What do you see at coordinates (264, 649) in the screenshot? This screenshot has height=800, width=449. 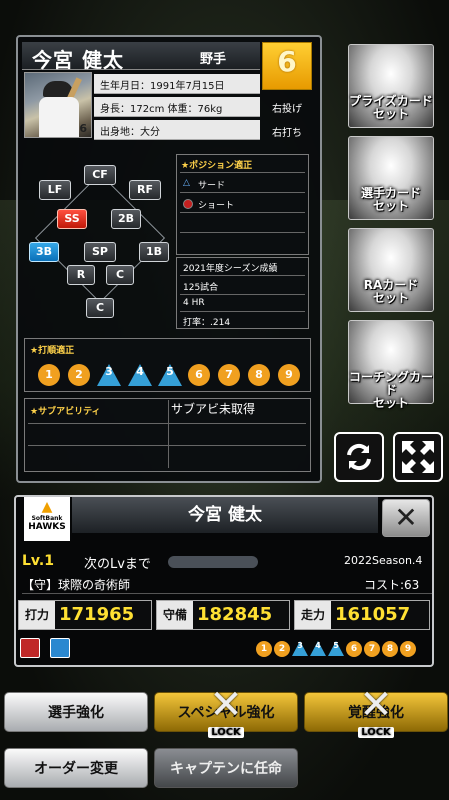 I see `detail-order-1: 1` at bounding box center [264, 649].